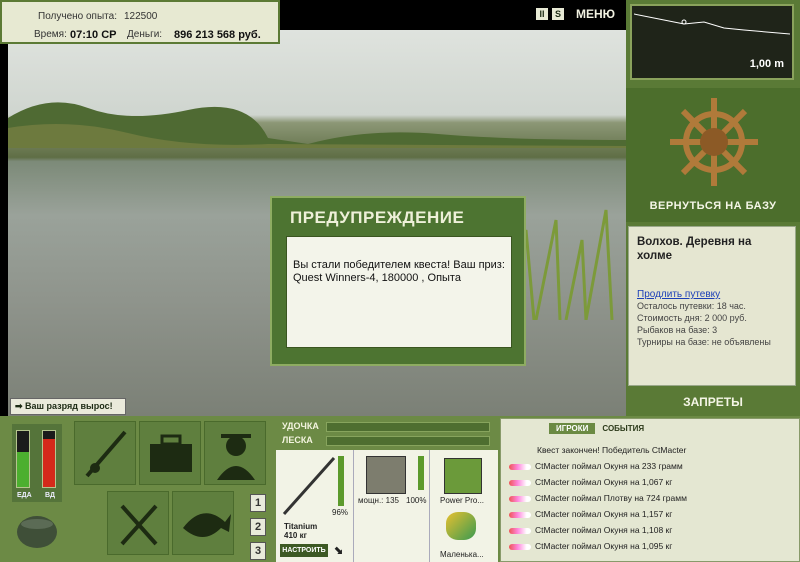 The width and height of the screenshot is (800, 562). What do you see at coordinates (93, 35) in the screenshot?
I see `time-value: 07:10 СР` at bounding box center [93, 35].